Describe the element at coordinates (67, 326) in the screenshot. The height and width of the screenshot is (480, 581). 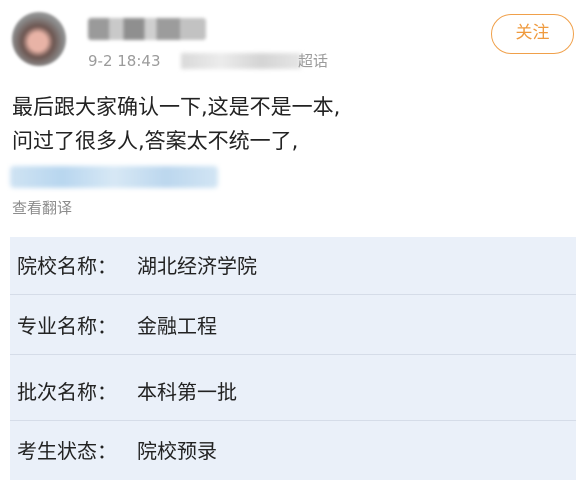
I see `major-label: 专业名称：` at that location.